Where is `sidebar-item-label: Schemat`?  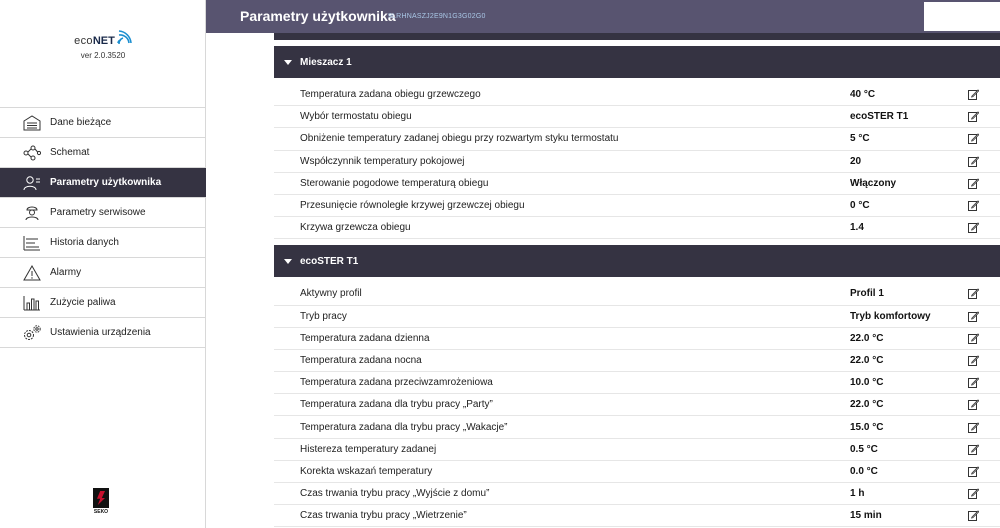
sidebar-item-label: Schemat is located at coordinates (70, 152).